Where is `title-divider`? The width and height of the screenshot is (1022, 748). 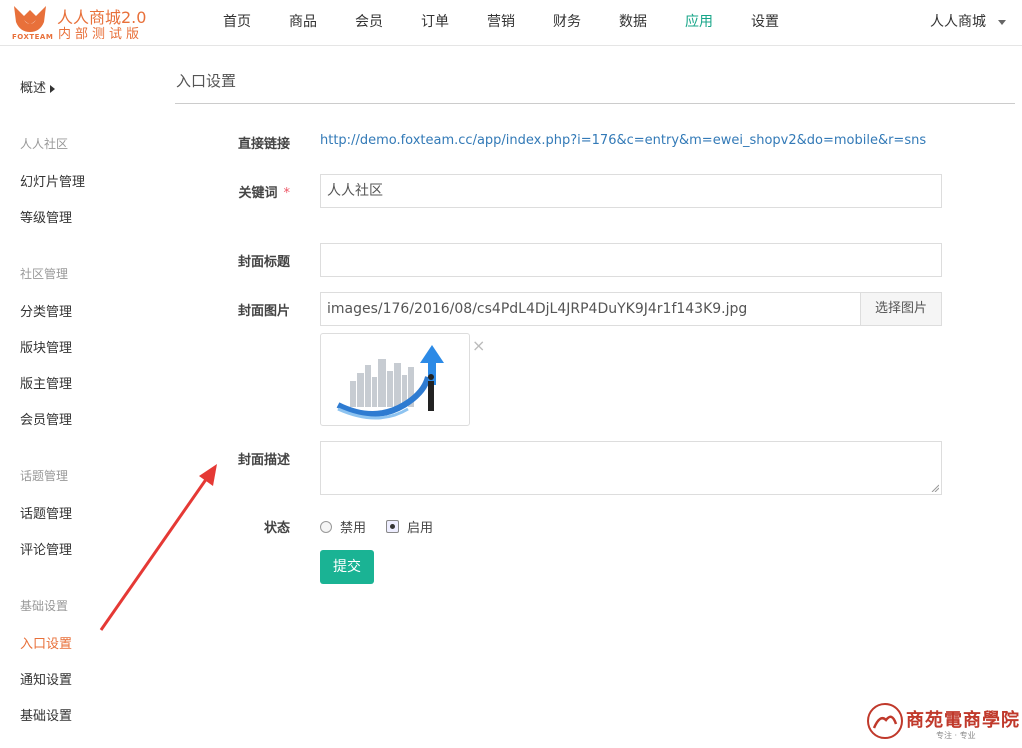 title-divider is located at coordinates (595, 103).